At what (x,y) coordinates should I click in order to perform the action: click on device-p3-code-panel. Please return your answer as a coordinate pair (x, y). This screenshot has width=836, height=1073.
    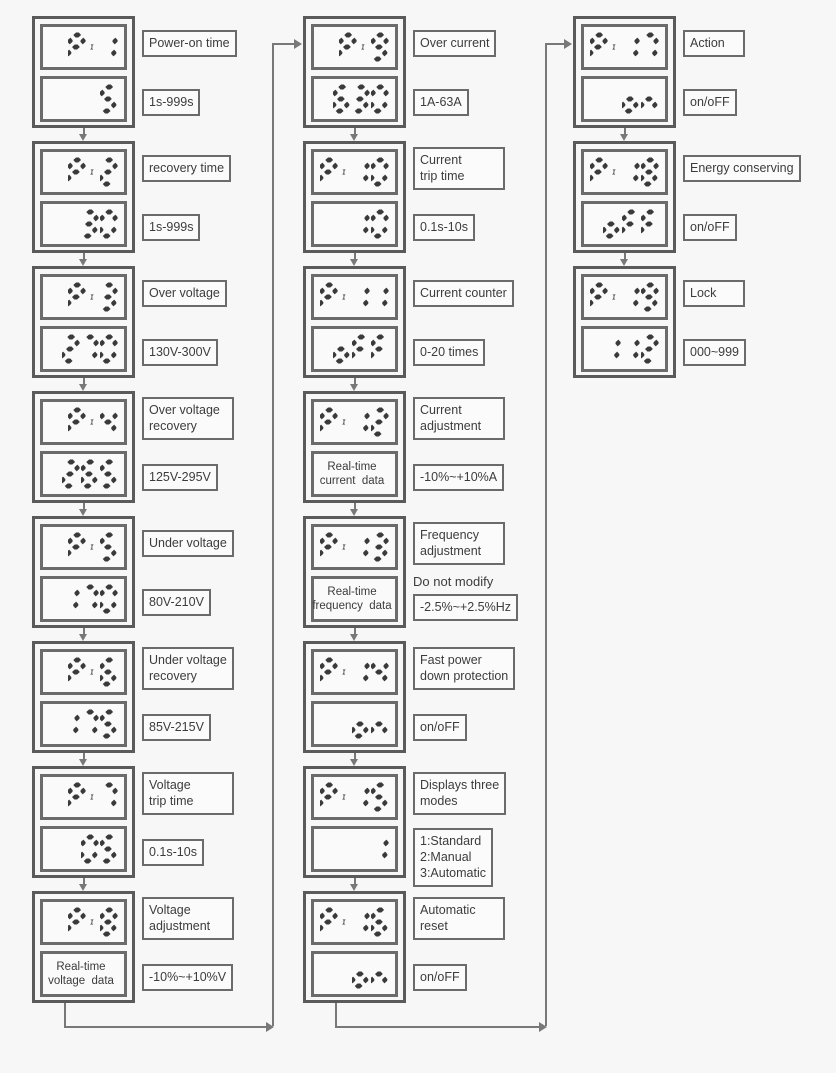
    Looking at the image, I should click on (83, 297).